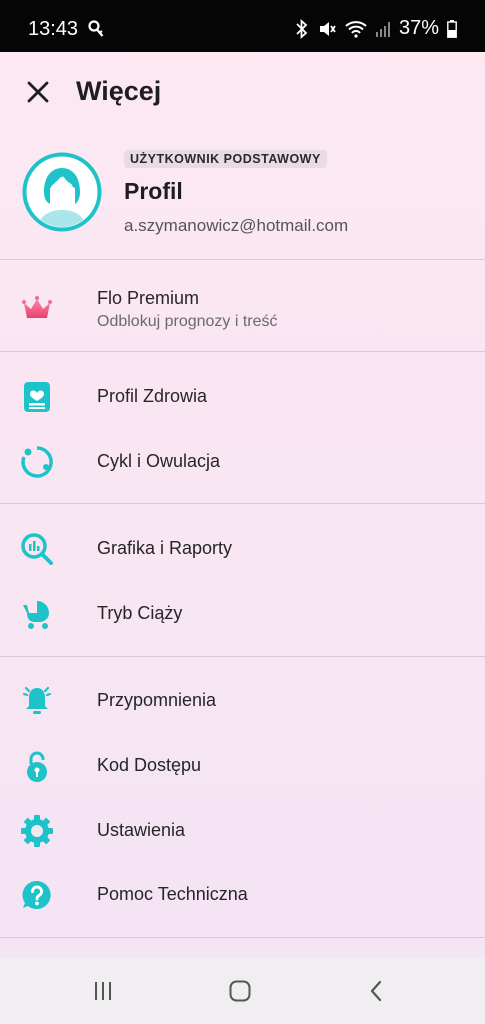  I want to click on avatar, so click(62, 192).